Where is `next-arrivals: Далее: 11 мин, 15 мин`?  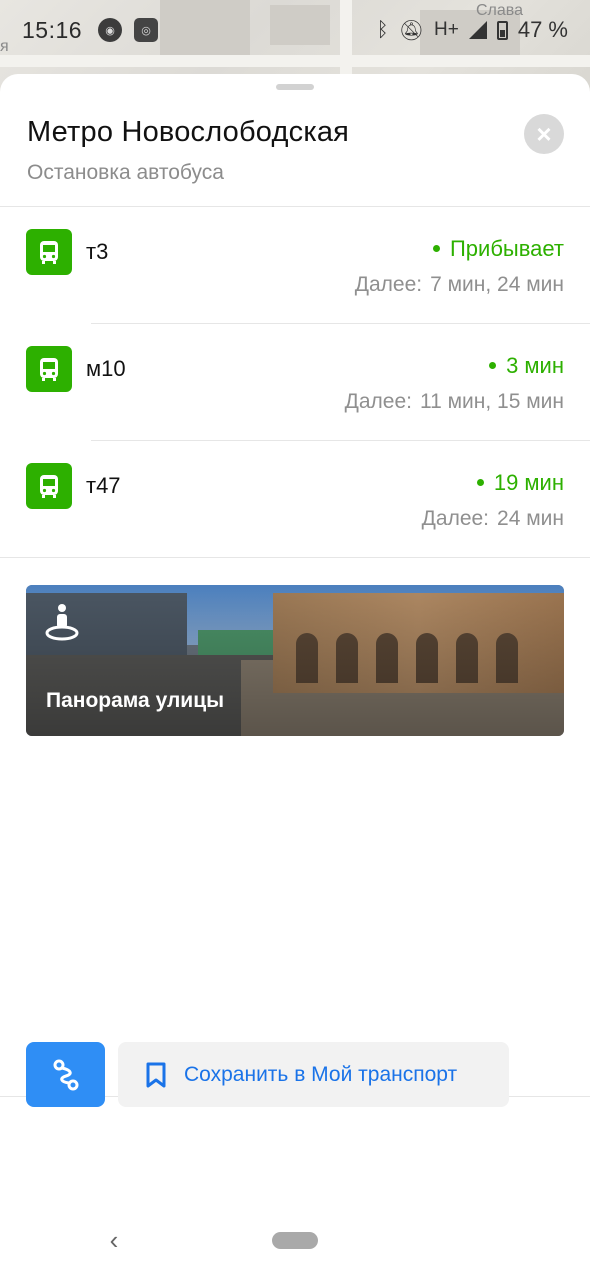 next-arrivals: Далее: 11 мин, 15 мин is located at coordinates (454, 402).